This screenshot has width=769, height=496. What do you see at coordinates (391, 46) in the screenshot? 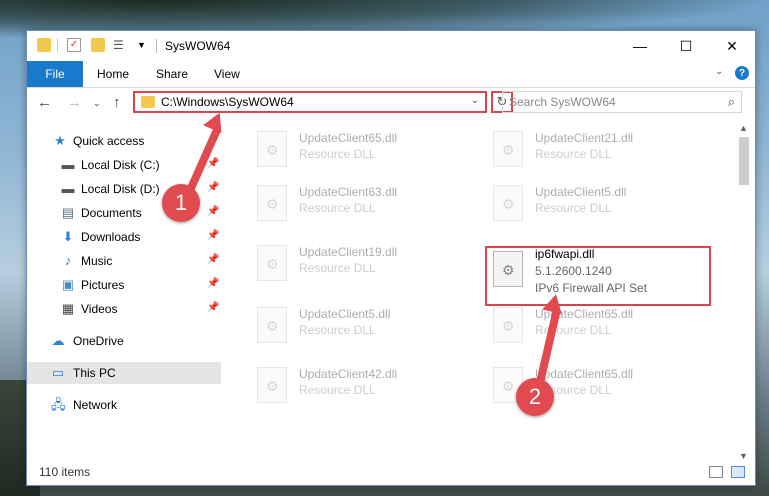
I see `title-bar: ✓ ☰ ▼ SysWOW64 — ☐ ✕` at bounding box center [391, 46].